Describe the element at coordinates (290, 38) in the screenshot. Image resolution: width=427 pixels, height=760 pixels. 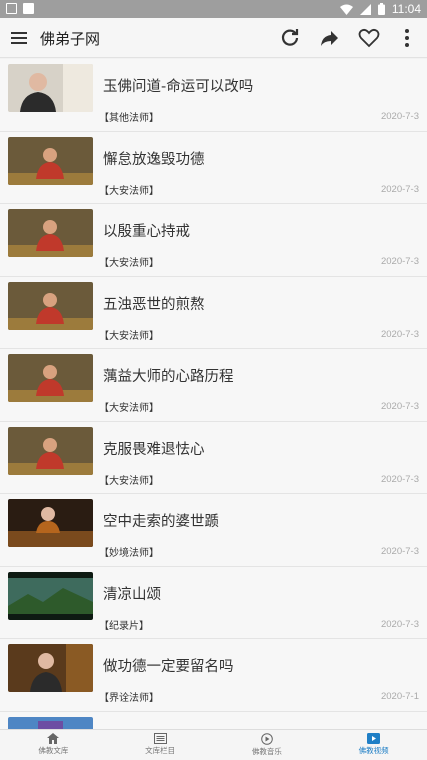
I see `refresh-icon` at that location.